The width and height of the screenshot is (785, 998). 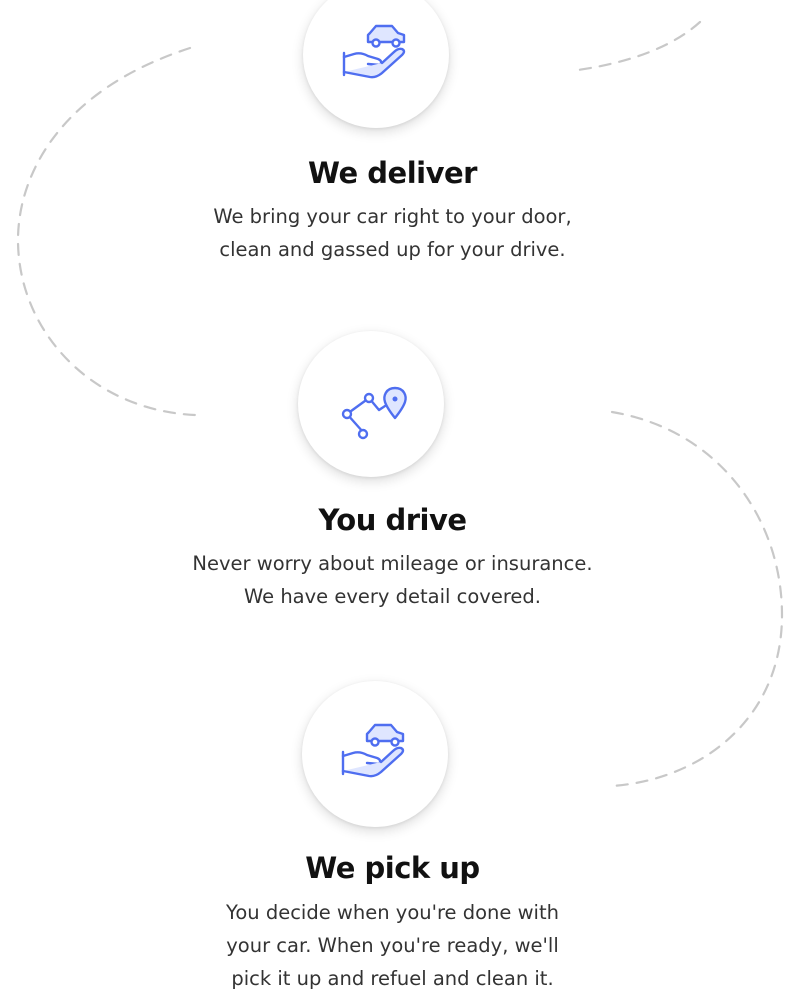 What do you see at coordinates (374, 51) in the screenshot?
I see `car-delivery-hand-icon` at bounding box center [374, 51].